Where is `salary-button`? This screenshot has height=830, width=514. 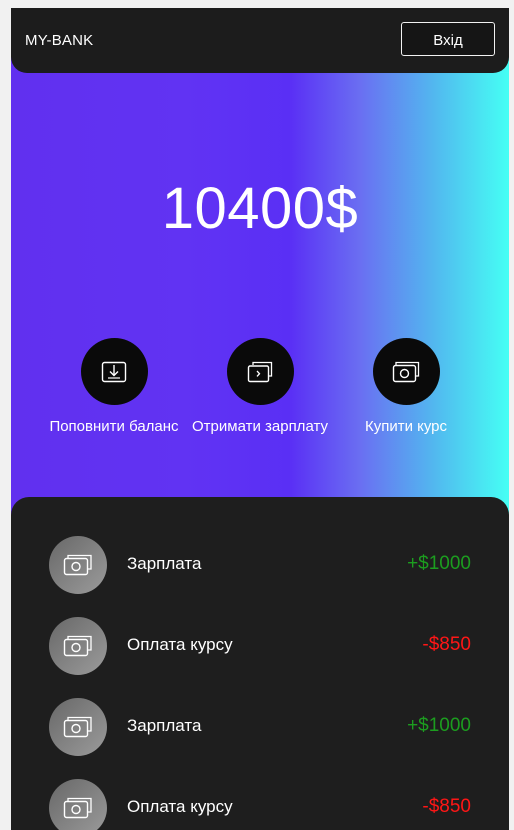
salary-button is located at coordinates (260, 371).